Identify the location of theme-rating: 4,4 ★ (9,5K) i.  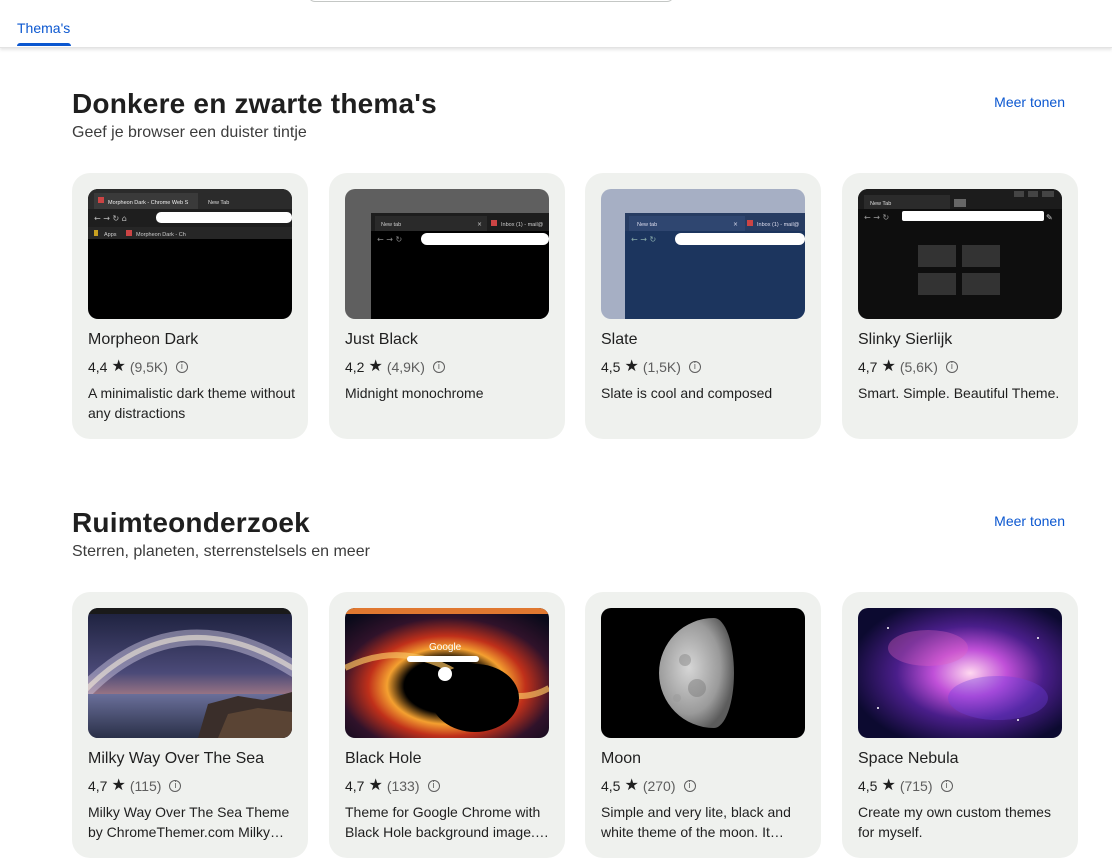
(138, 367).